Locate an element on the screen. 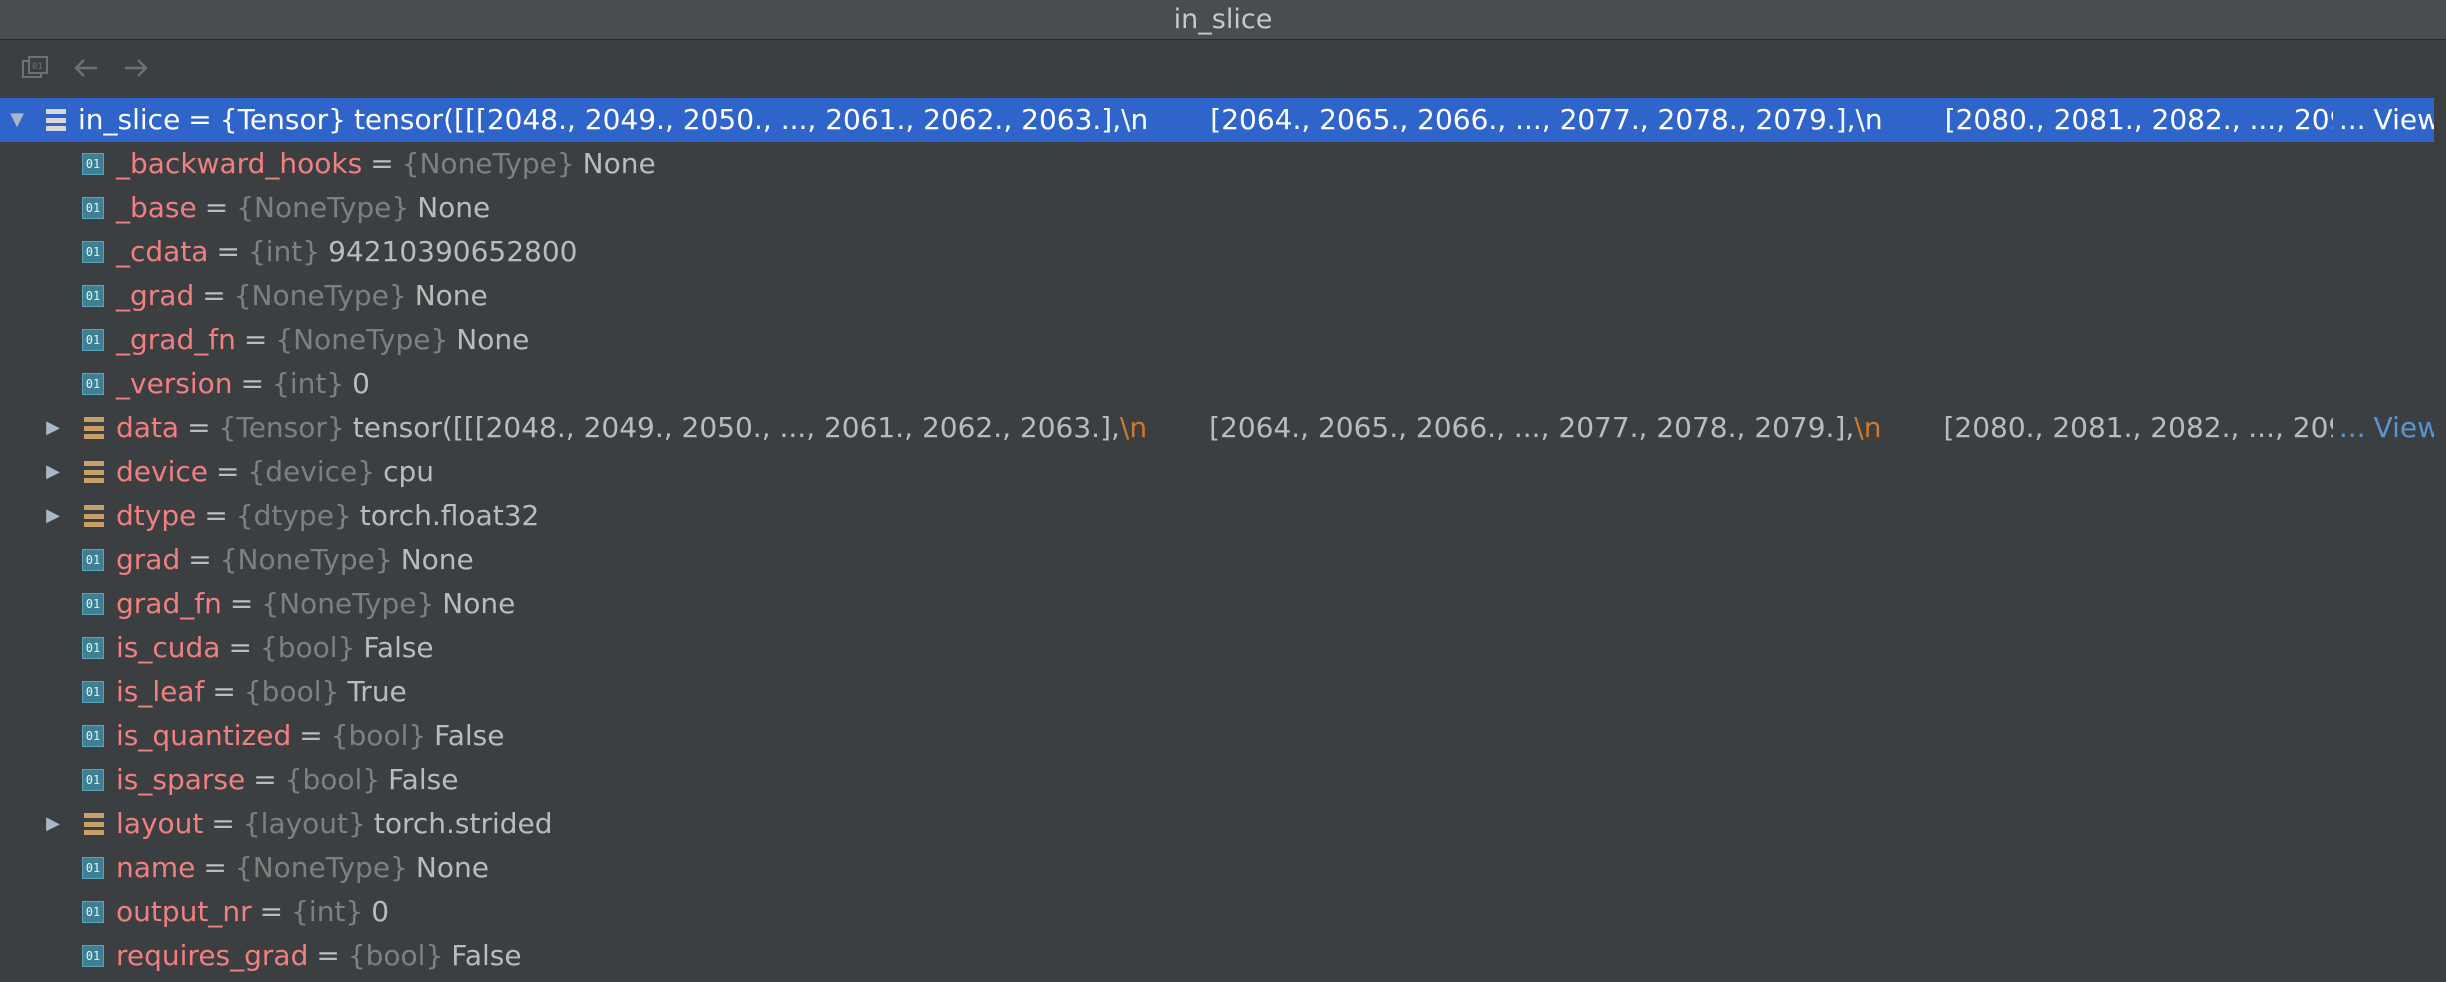  forward-arrow-icon is located at coordinates (136, 68).